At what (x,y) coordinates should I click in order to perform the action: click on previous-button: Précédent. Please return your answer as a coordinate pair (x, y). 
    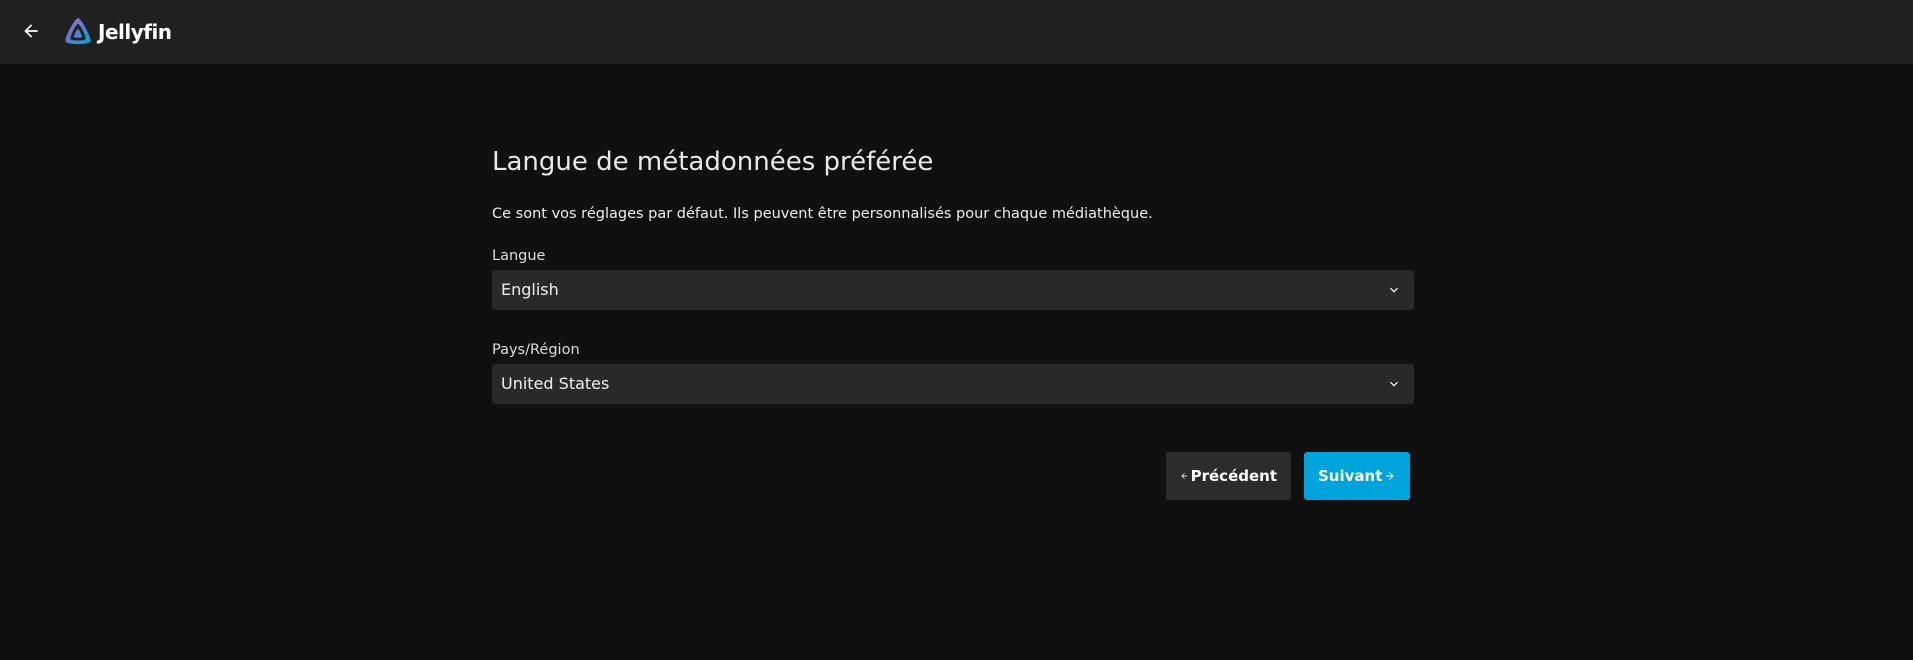
    Looking at the image, I should click on (1228, 476).